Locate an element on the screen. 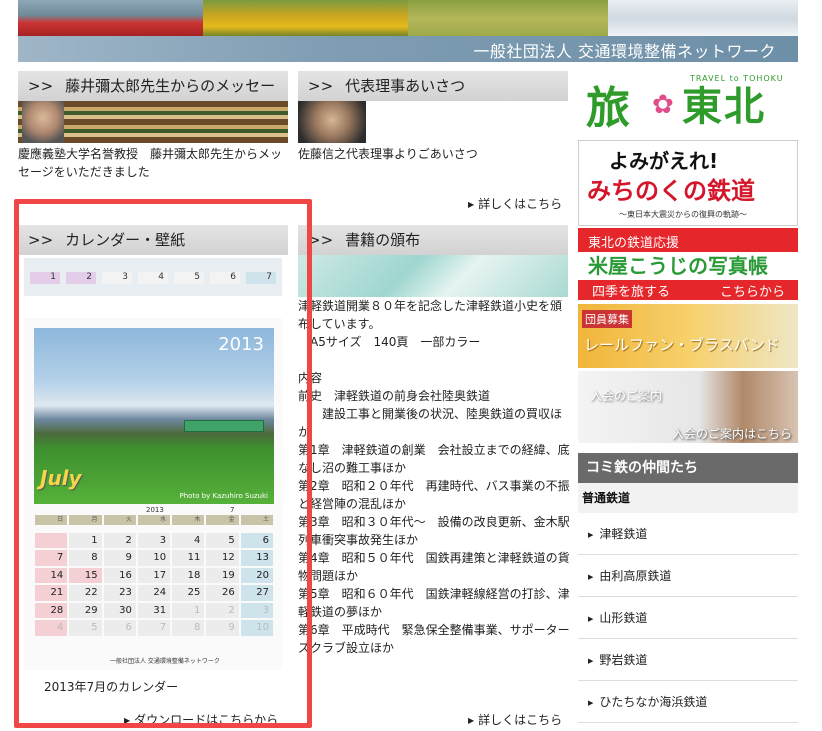  yoneya-line2: 米屋こうじの写真帳 is located at coordinates (688, 266).